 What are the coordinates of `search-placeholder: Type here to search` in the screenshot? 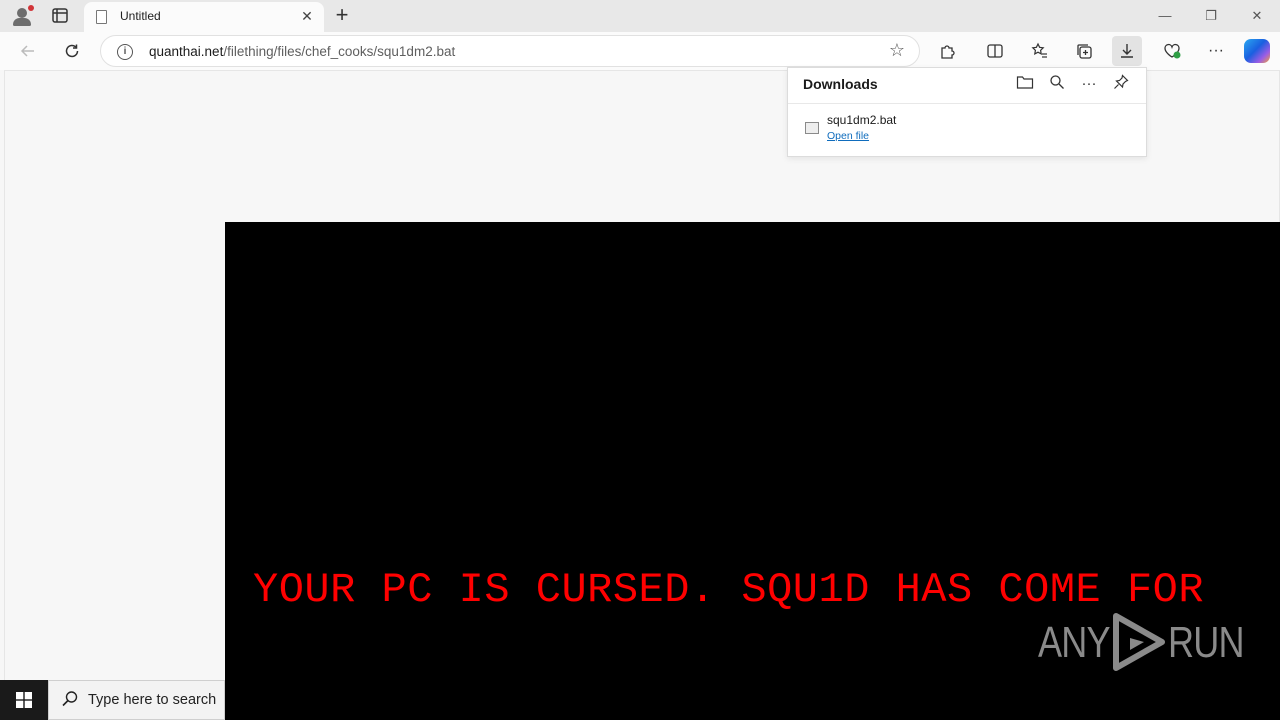 It's located at (152, 700).